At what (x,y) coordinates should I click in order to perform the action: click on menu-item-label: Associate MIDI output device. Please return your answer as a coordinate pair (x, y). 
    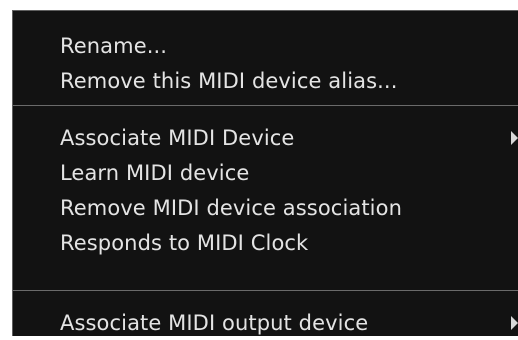
    Looking at the image, I should click on (214, 323).